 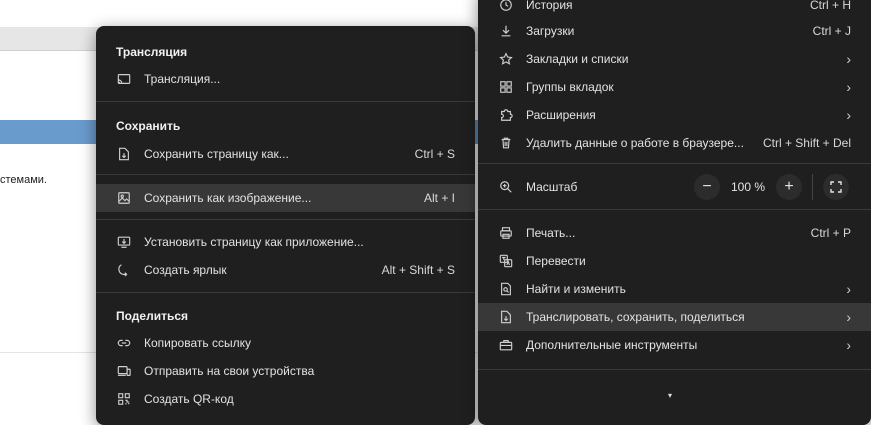 What do you see at coordinates (506, 187) in the screenshot?
I see `zoom-icon` at bounding box center [506, 187].